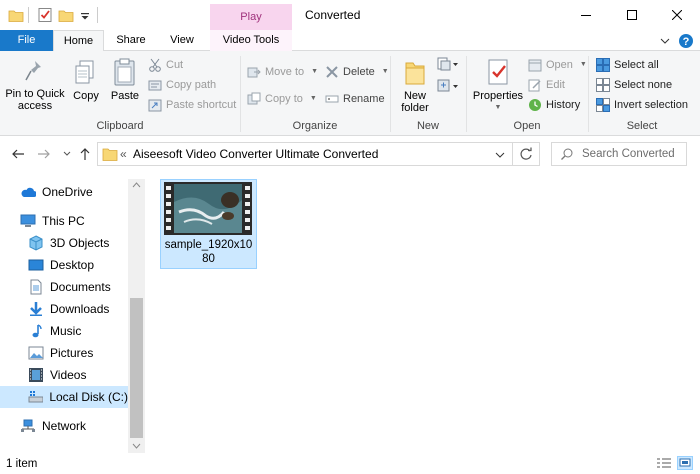 The width and height of the screenshot is (700, 474). I want to click on new-group-label: New, so click(427, 126).